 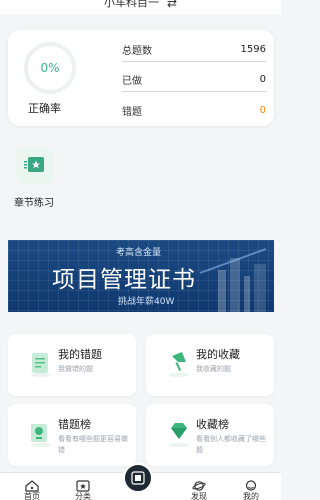 What do you see at coordinates (179, 364) in the screenshot?
I see `pin-icon` at bounding box center [179, 364].